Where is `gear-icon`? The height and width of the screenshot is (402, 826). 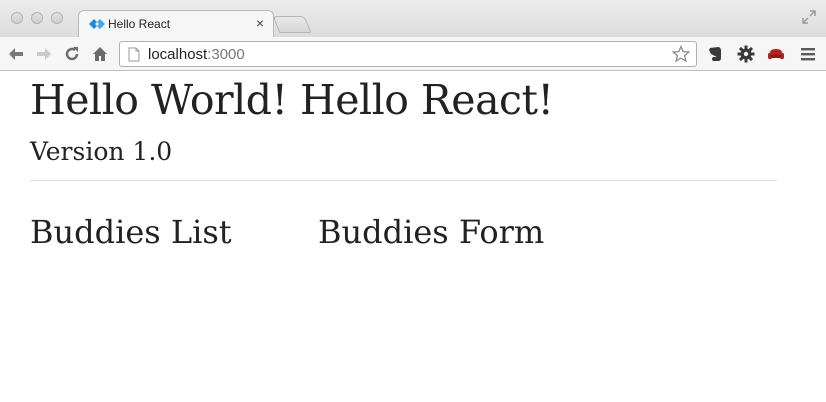
gear-icon is located at coordinates (746, 54).